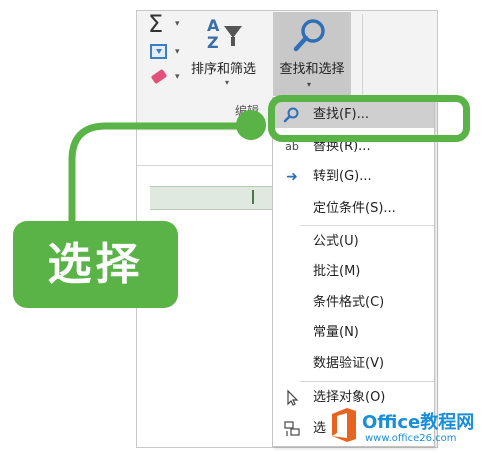 The height and width of the screenshot is (453, 491). What do you see at coordinates (344, 425) in the screenshot?
I see `office-logo-icon` at bounding box center [344, 425].